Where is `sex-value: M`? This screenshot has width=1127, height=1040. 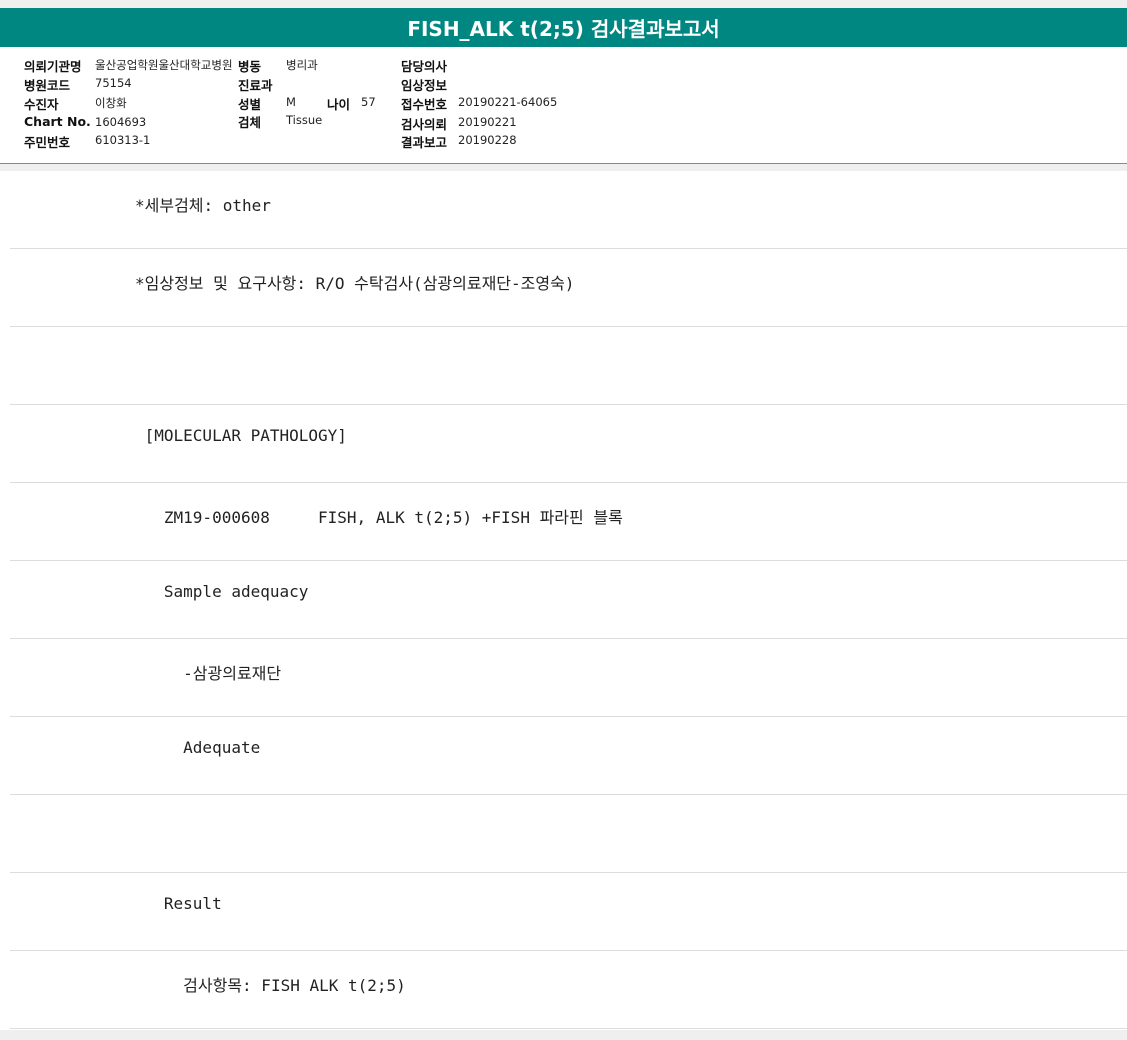
sex-value: M is located at coordinates (291, 102).